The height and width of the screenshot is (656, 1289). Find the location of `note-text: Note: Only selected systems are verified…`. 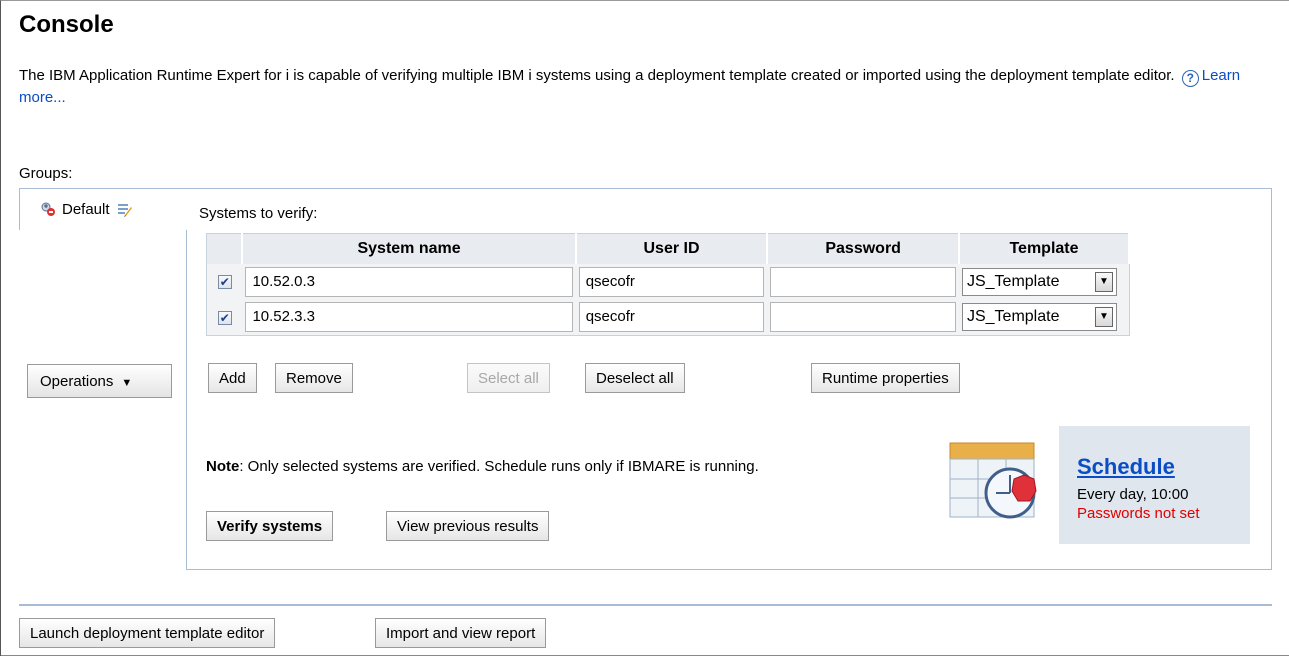

note-text: Note: Only selected systems are verified… is located at coordinates (482, 466).